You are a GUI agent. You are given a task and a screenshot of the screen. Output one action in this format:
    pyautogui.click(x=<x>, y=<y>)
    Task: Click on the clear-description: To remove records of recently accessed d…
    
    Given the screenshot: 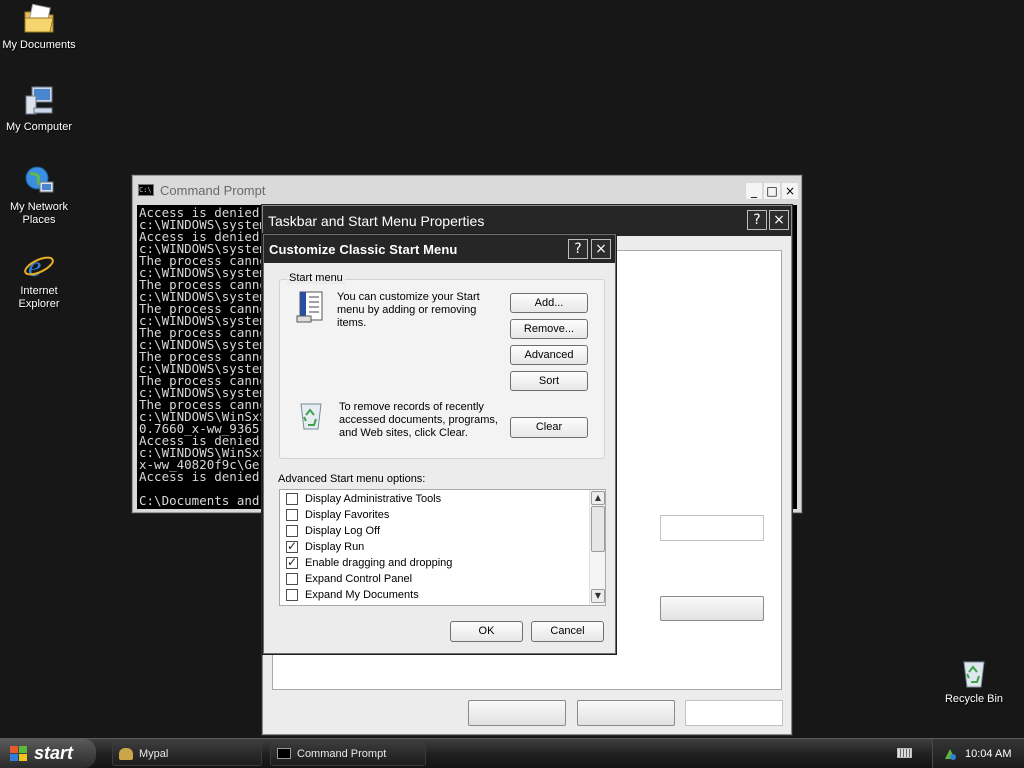 What is the action you would take?
    pyautogui.click(x=418, y=420)
    